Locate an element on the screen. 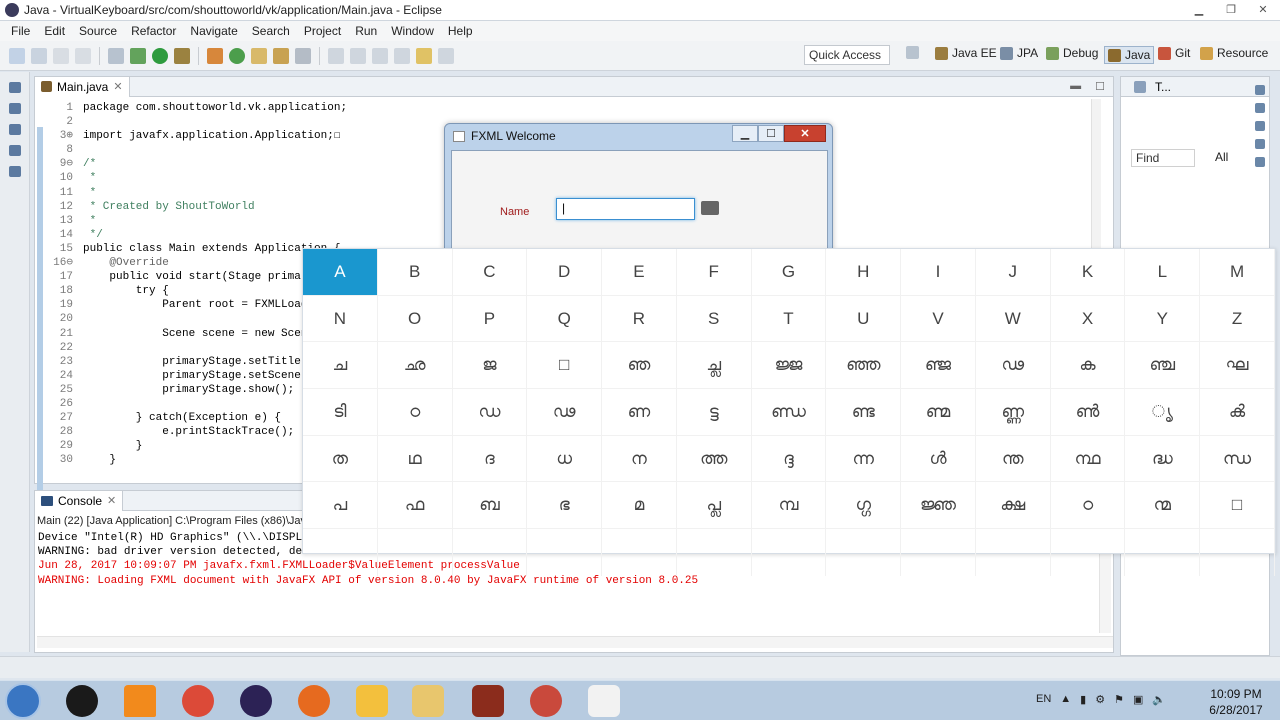 This screenshot has width=1280, height=720. navigator-icon is located at coordinates (15, 150).